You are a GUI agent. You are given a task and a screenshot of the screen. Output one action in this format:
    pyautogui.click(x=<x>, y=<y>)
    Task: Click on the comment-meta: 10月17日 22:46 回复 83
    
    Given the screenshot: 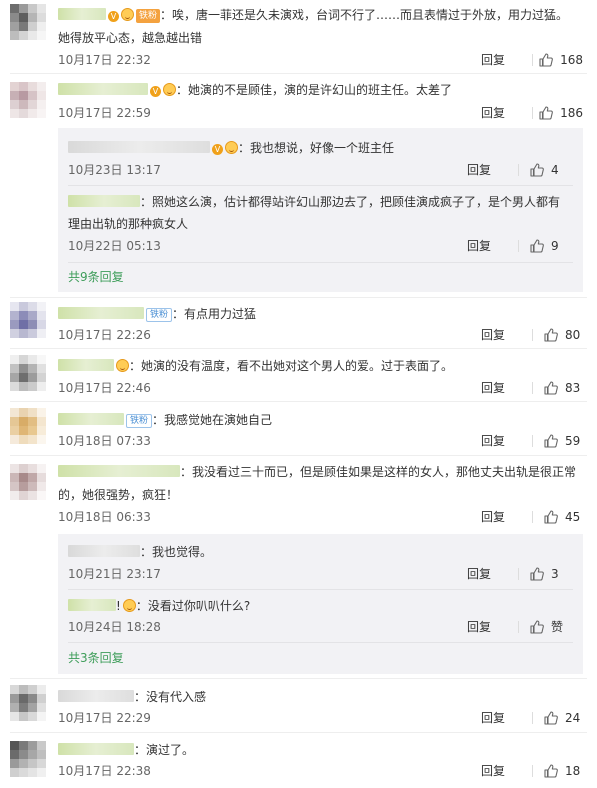 What is the action you would take?
    pyautogui.click(x=320, y=388)
    